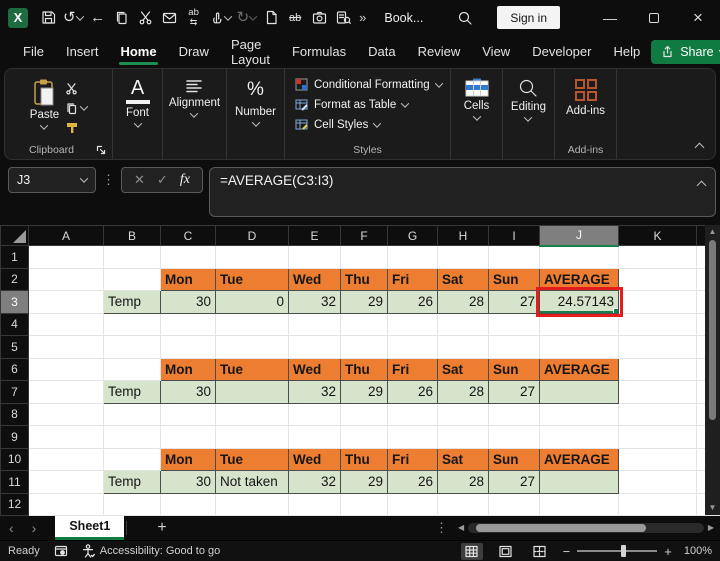  What do you see at coordinates (477, 114) in the screenshot?
I see `cells-group: Cells` at bounding box center [477, 114].